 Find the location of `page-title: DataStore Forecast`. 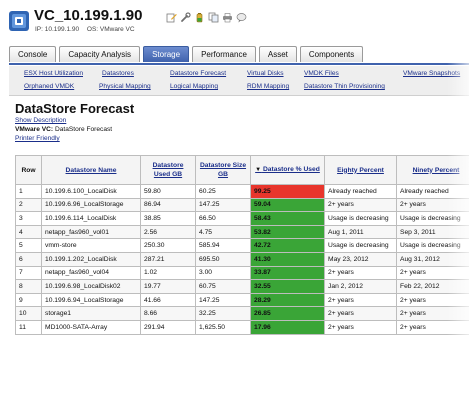

page-title: DataStore Forecast is located at coordinates (75, 108).